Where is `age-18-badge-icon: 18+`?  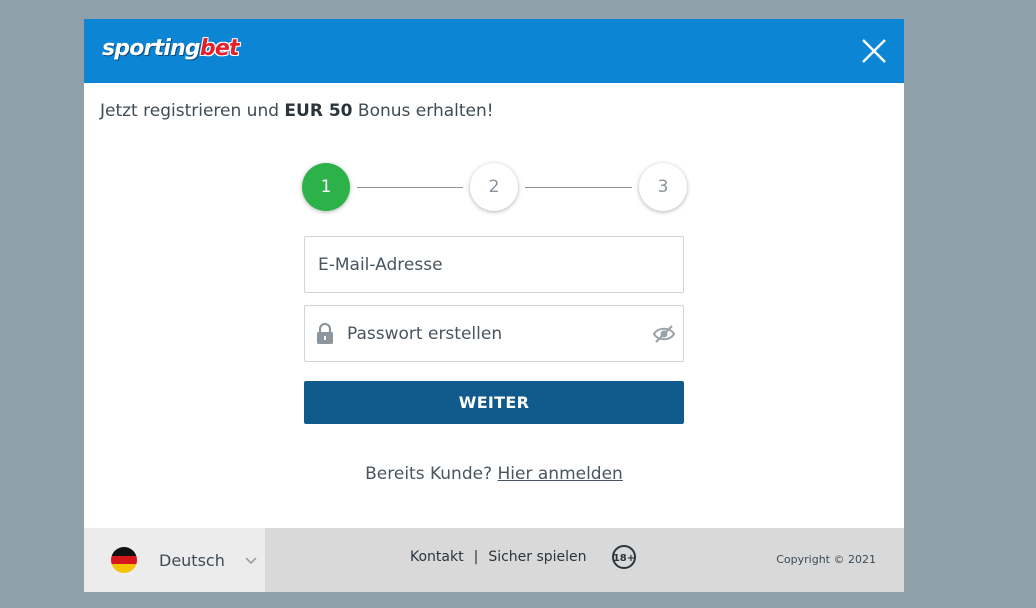 age-18-badge-icon: 18+ is located at coordinates (624, 557).